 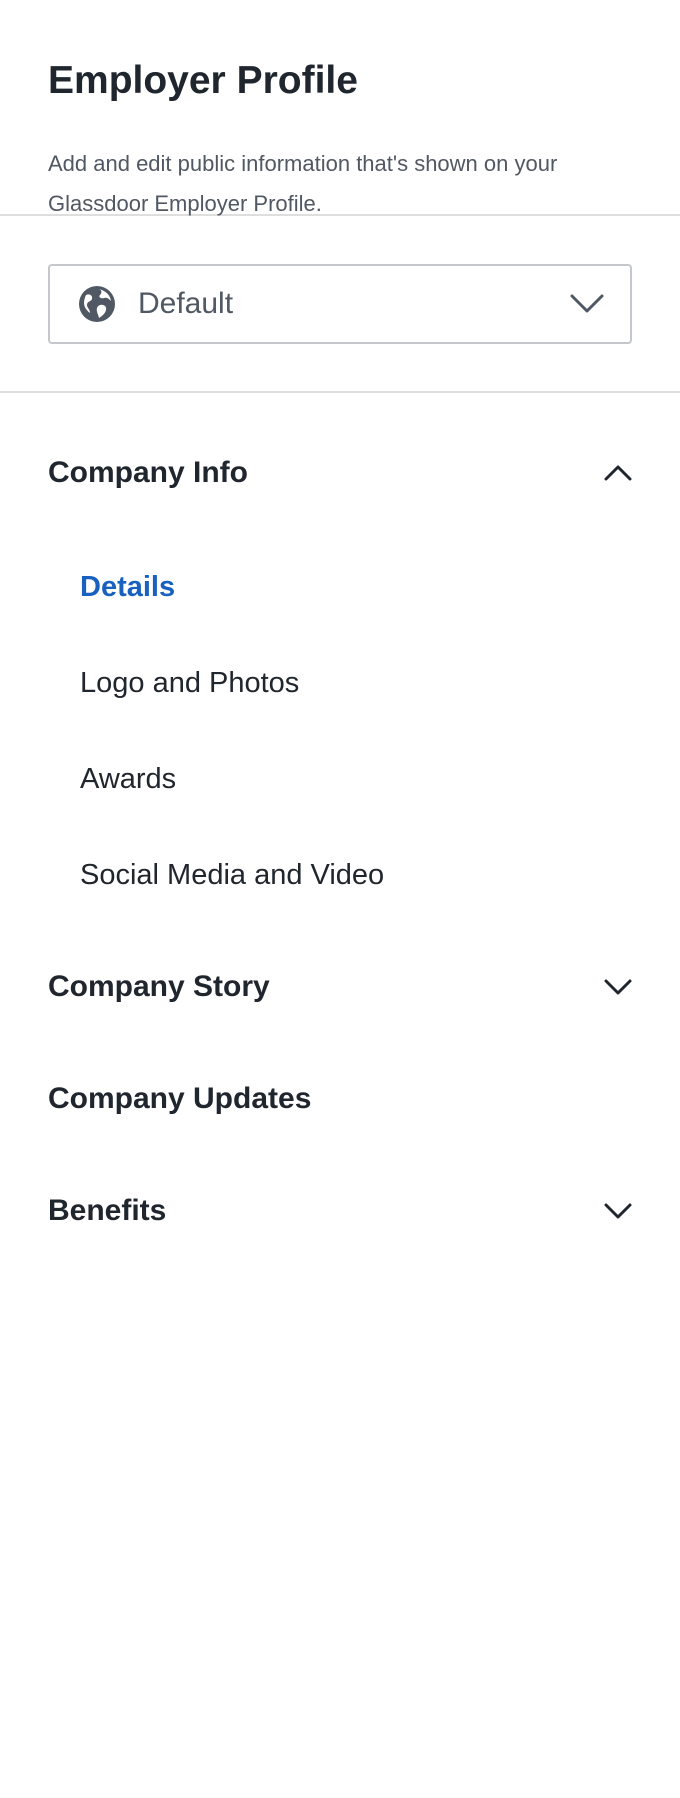 I want to click on section-label: Company Info, so click(x=148, y=472).